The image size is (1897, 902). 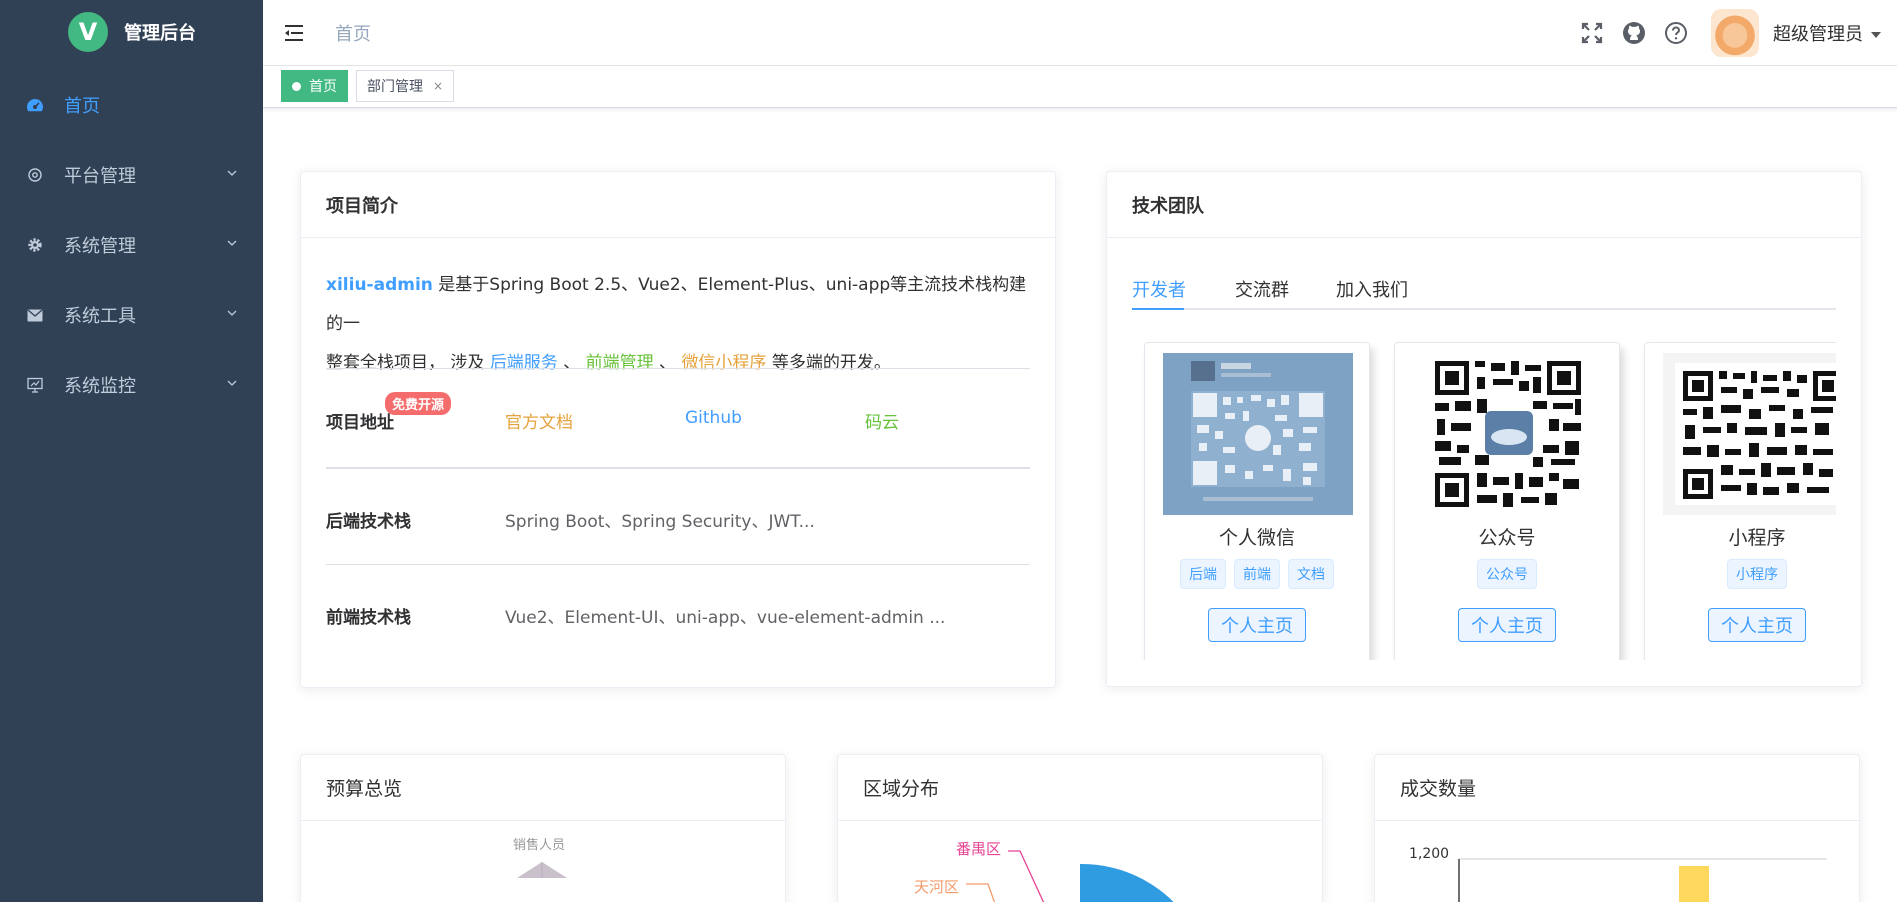 I want to click on tag-label: 首页, so click(x=323, y=87).